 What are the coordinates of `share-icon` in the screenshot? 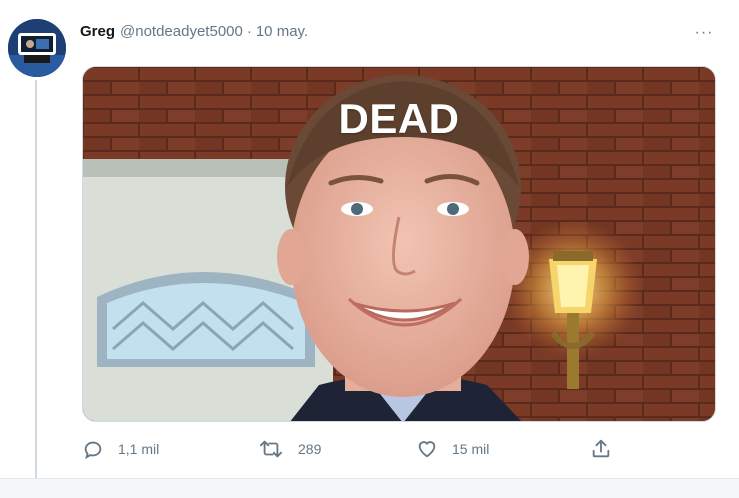 It's located at (601, 449).